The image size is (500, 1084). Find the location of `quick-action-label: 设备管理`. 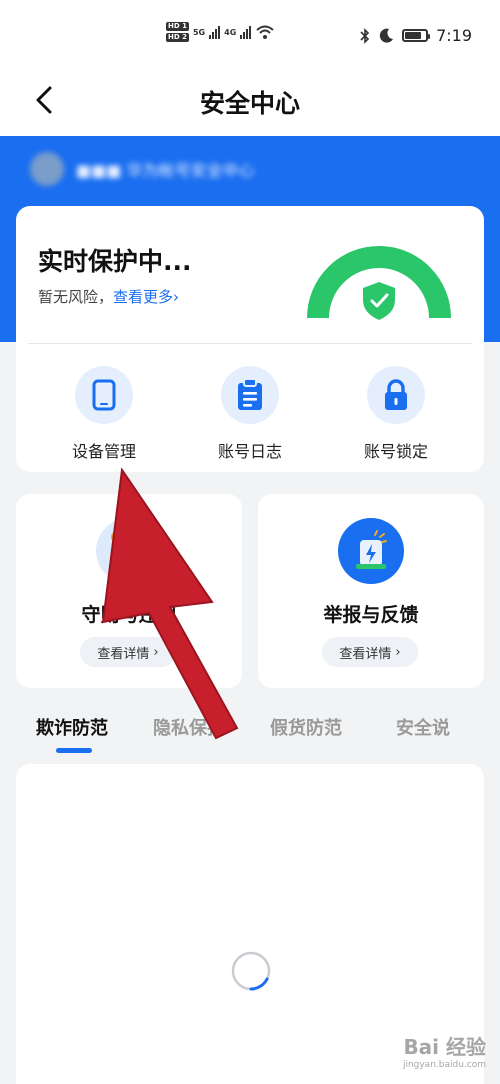

quick-action-label: 设备管理 is located at coordinates (103, 451).